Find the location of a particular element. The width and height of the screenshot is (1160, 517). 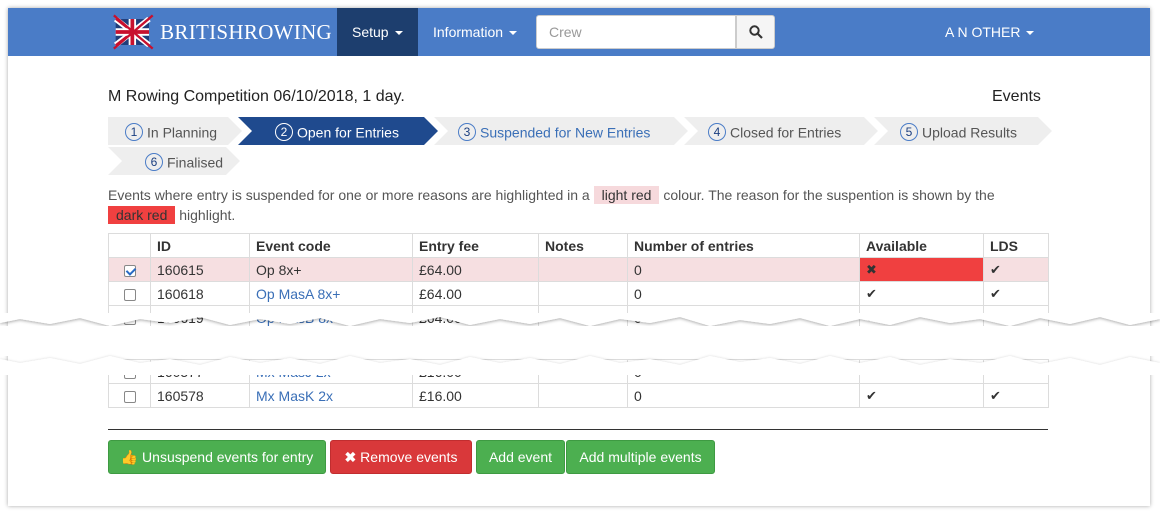

remove-events-button: ✖ Remove events is located at coordinates (401, 457).